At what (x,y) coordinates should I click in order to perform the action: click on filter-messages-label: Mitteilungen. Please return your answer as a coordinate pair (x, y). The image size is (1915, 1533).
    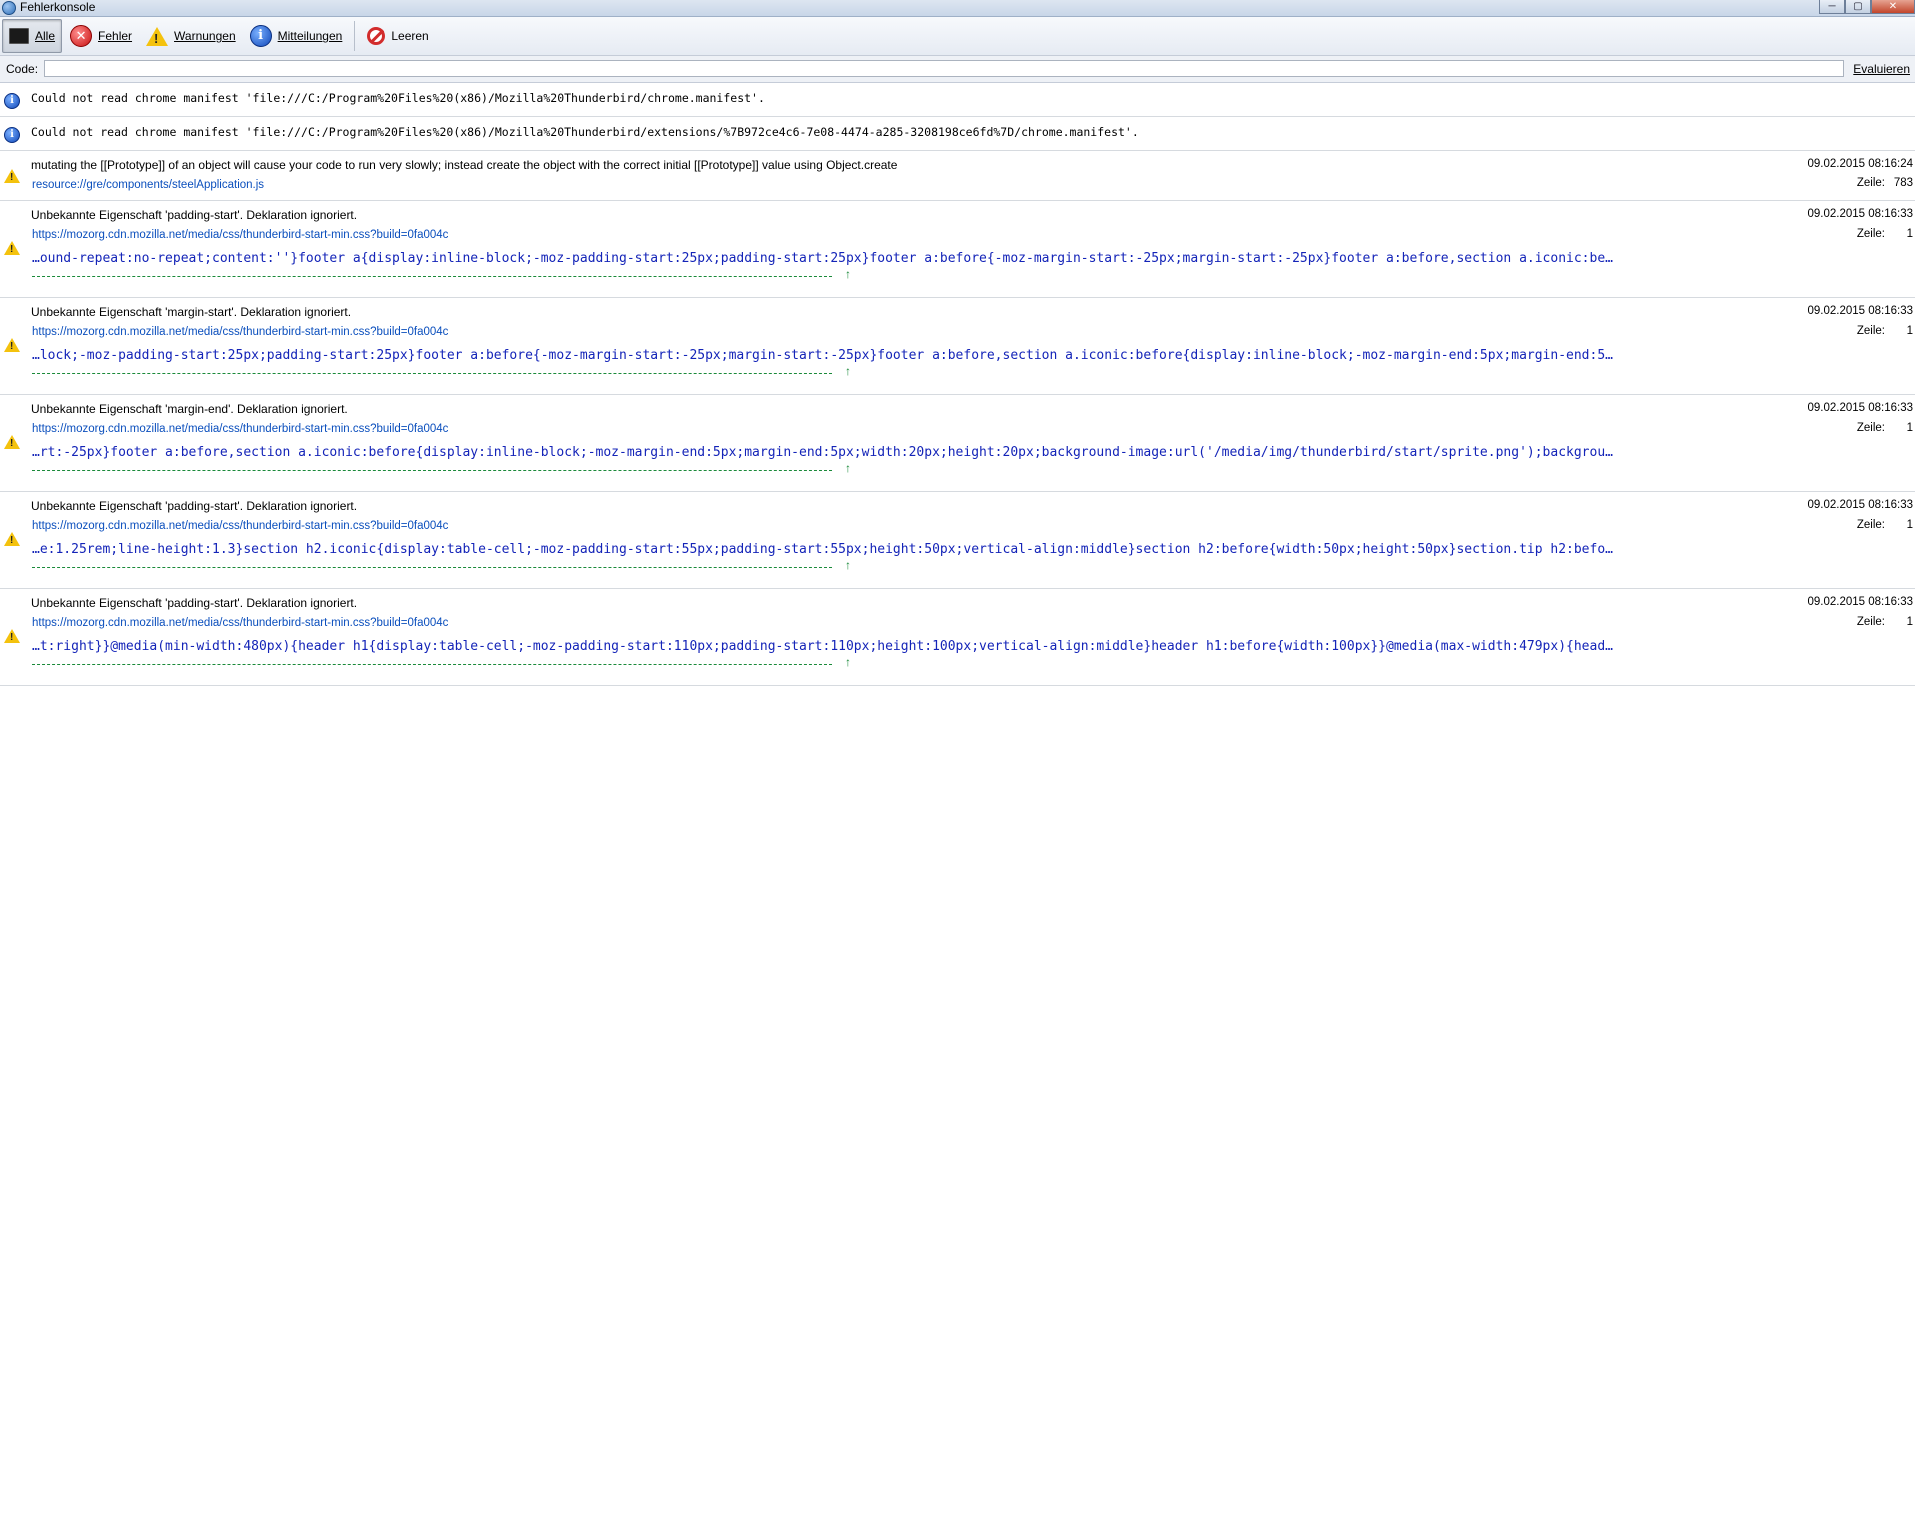
    Looking at the image, I should click on (310, 36).